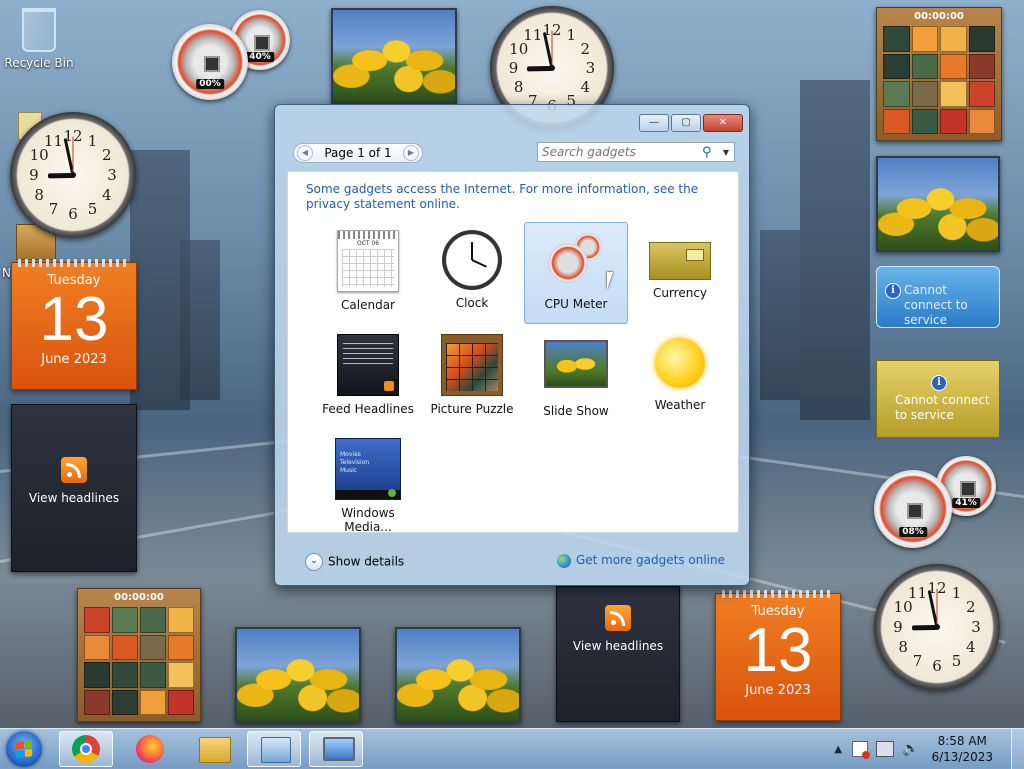 The image size is (1024, 769). What do you see at coordinates (354, 562) in the screenshot?
I see `show-details-toggle: ⌄ Show details` at bounding box center [354, 562].